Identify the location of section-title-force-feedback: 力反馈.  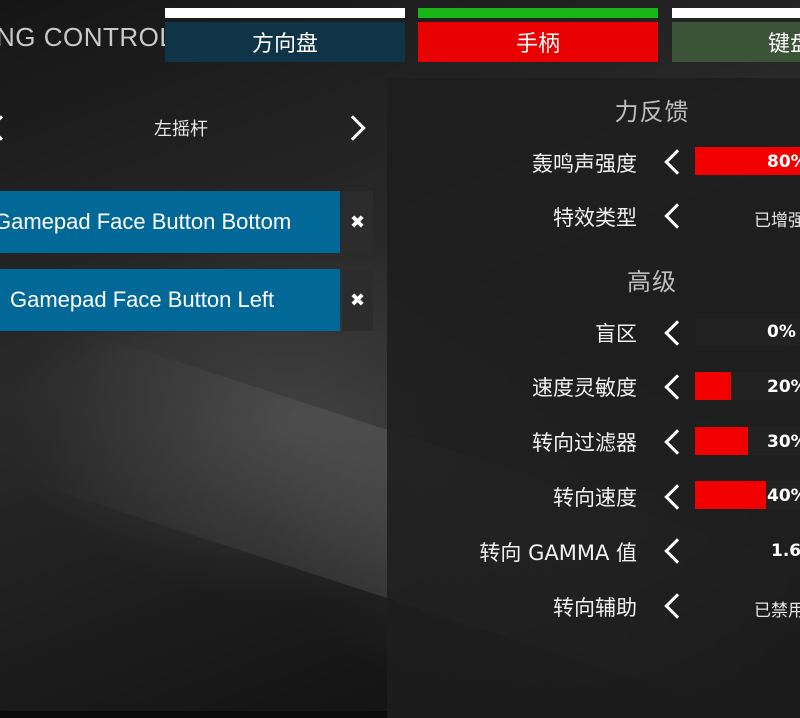
(652, 112).